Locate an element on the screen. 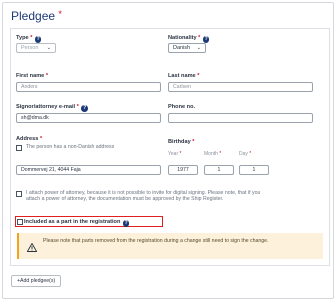  email-field: sh@dma.dk is located at coordinates (88, 118).